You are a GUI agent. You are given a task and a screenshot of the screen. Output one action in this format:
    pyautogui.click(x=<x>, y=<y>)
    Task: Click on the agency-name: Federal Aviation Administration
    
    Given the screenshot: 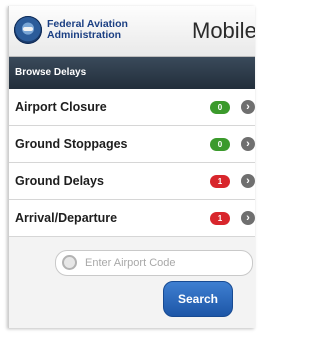 What is the action you would take?
    pyautogui.click(x=102, y=30)
    